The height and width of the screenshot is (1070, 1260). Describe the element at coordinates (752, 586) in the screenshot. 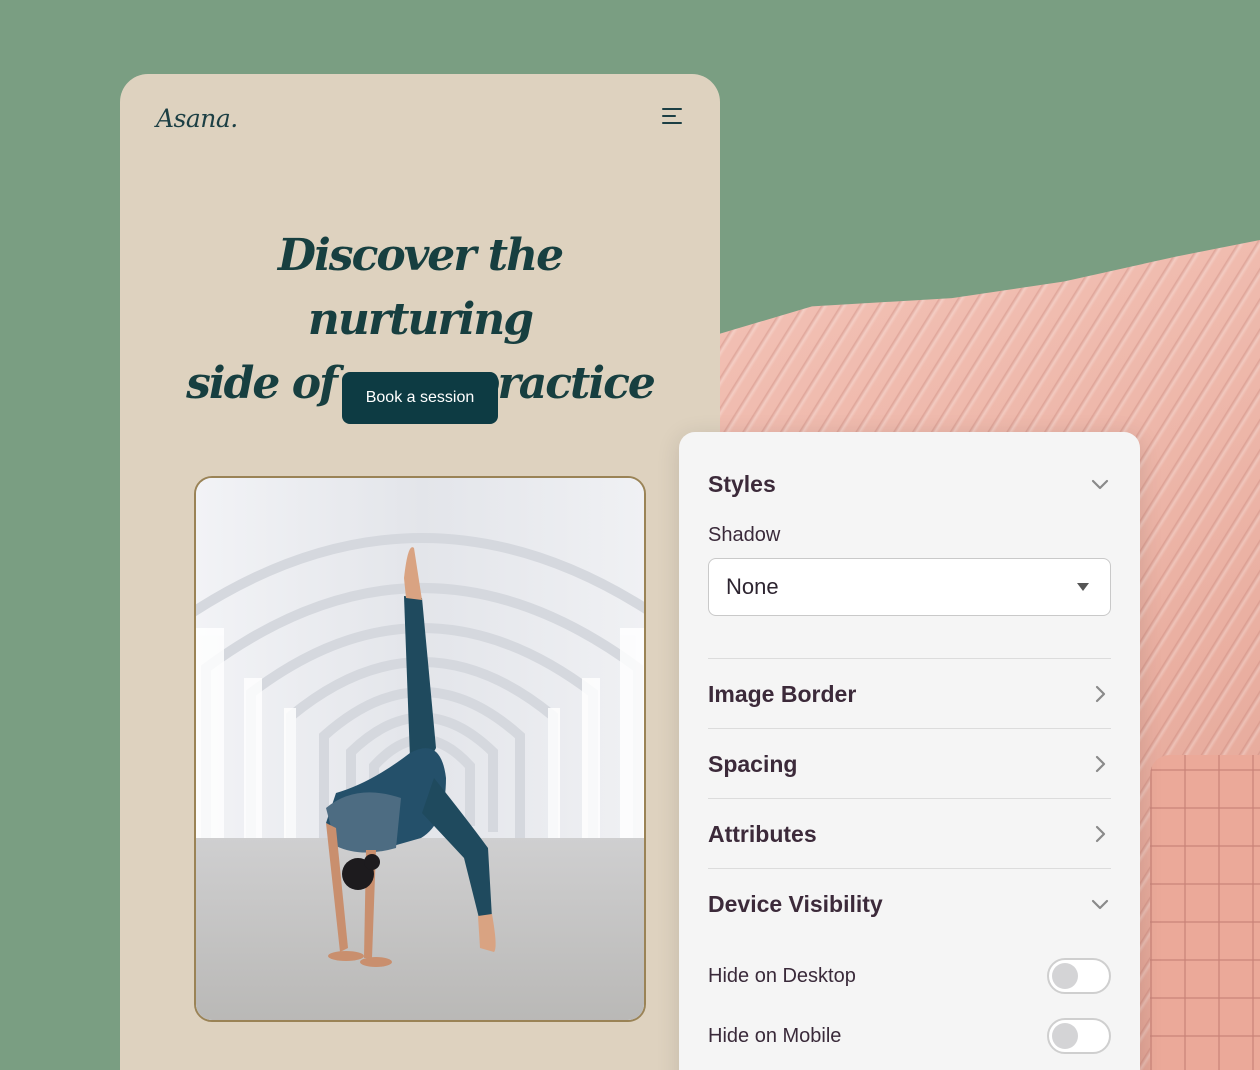

I see `shadow-select-value: None` at that location.